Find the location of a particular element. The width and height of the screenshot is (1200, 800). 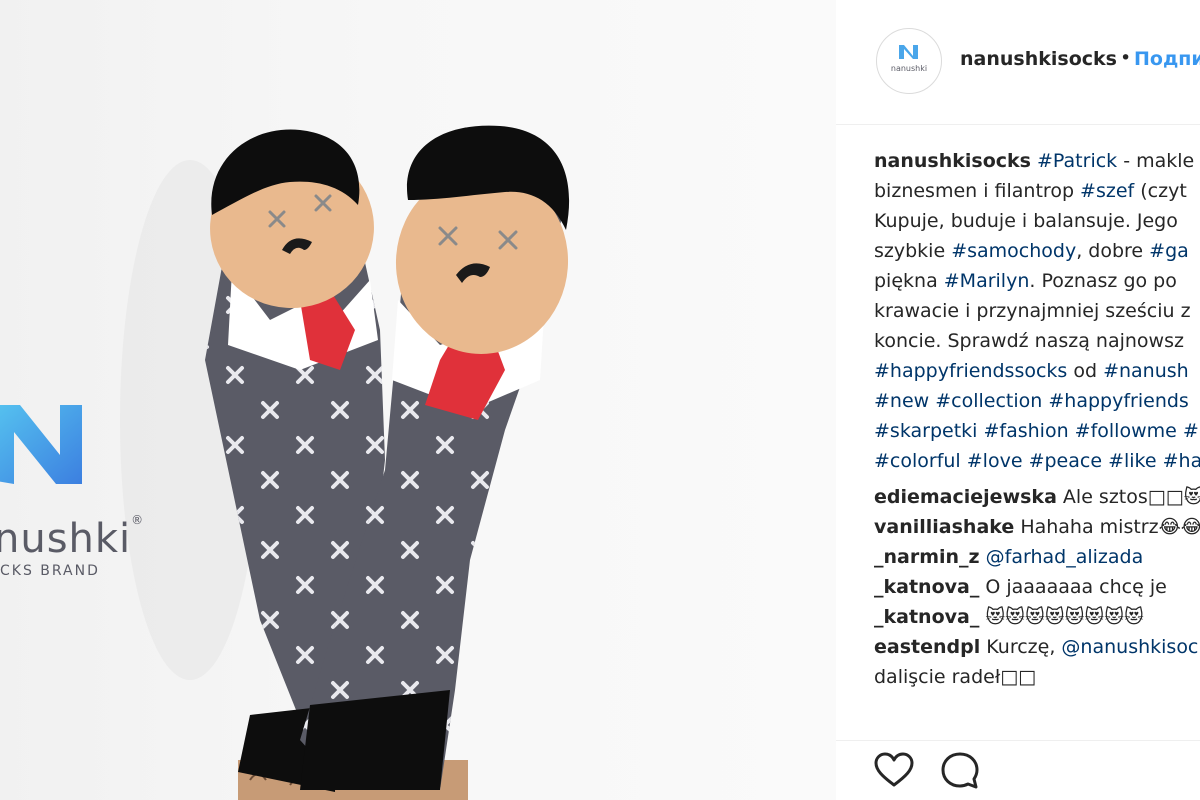

caption-line: #new #collection #happyfriends is located at coordinates (1037, 401).